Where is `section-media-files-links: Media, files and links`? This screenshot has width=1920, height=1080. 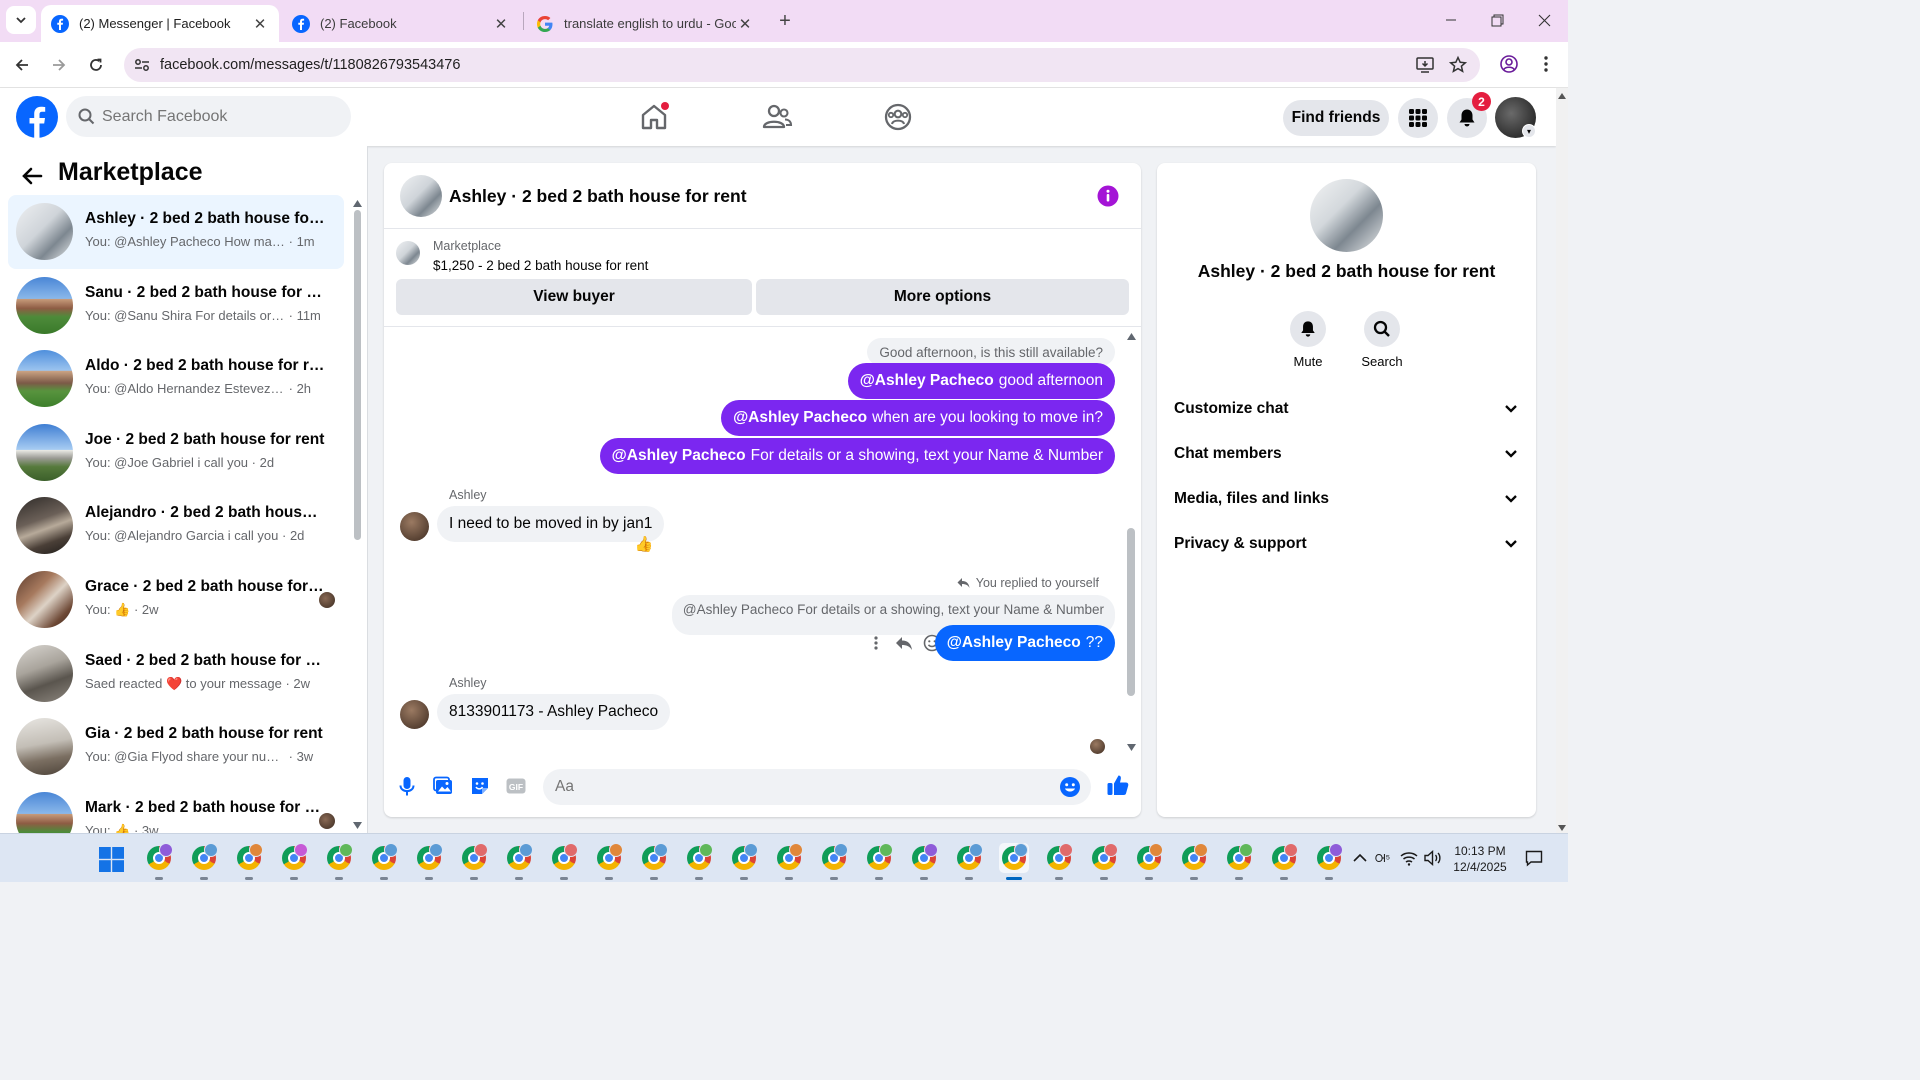 section-media-files-links: Media, files and links is located at coordinates (1346, 499).